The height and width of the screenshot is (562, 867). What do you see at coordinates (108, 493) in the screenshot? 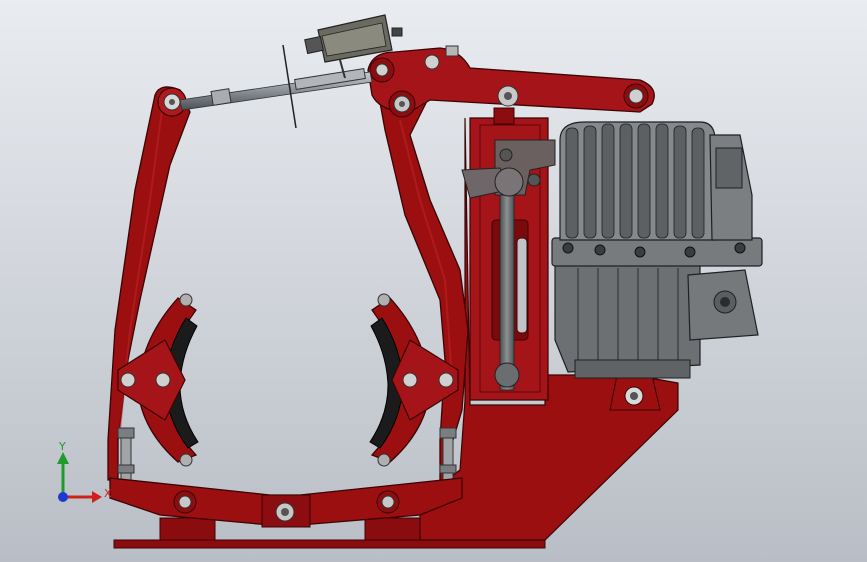
I see `axis-x-label: X` at bounding box center [108, 493].